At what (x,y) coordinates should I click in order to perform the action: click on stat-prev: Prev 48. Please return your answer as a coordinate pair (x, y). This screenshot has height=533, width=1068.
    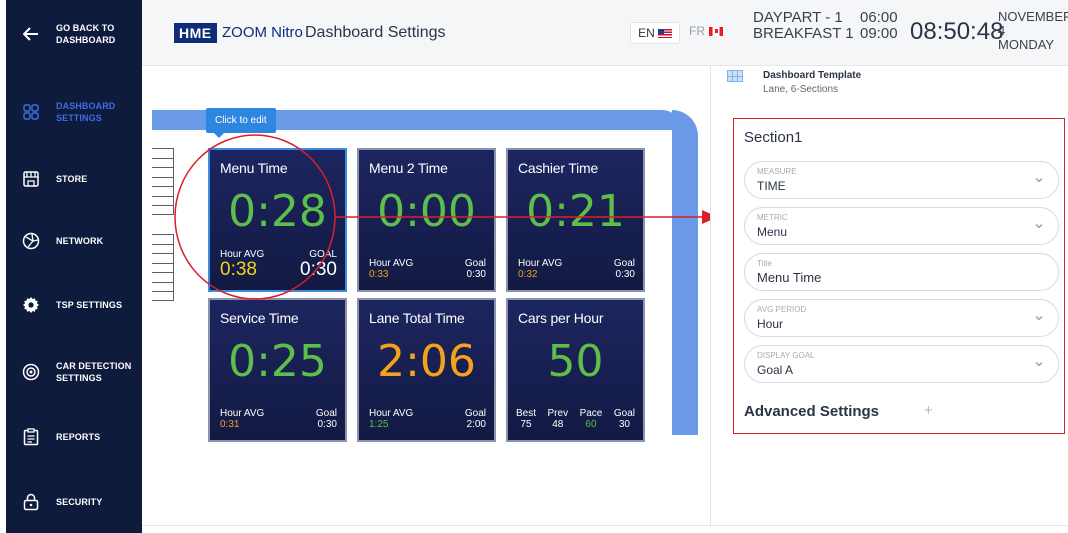
    Looking at the image, I should click on (558, 419).